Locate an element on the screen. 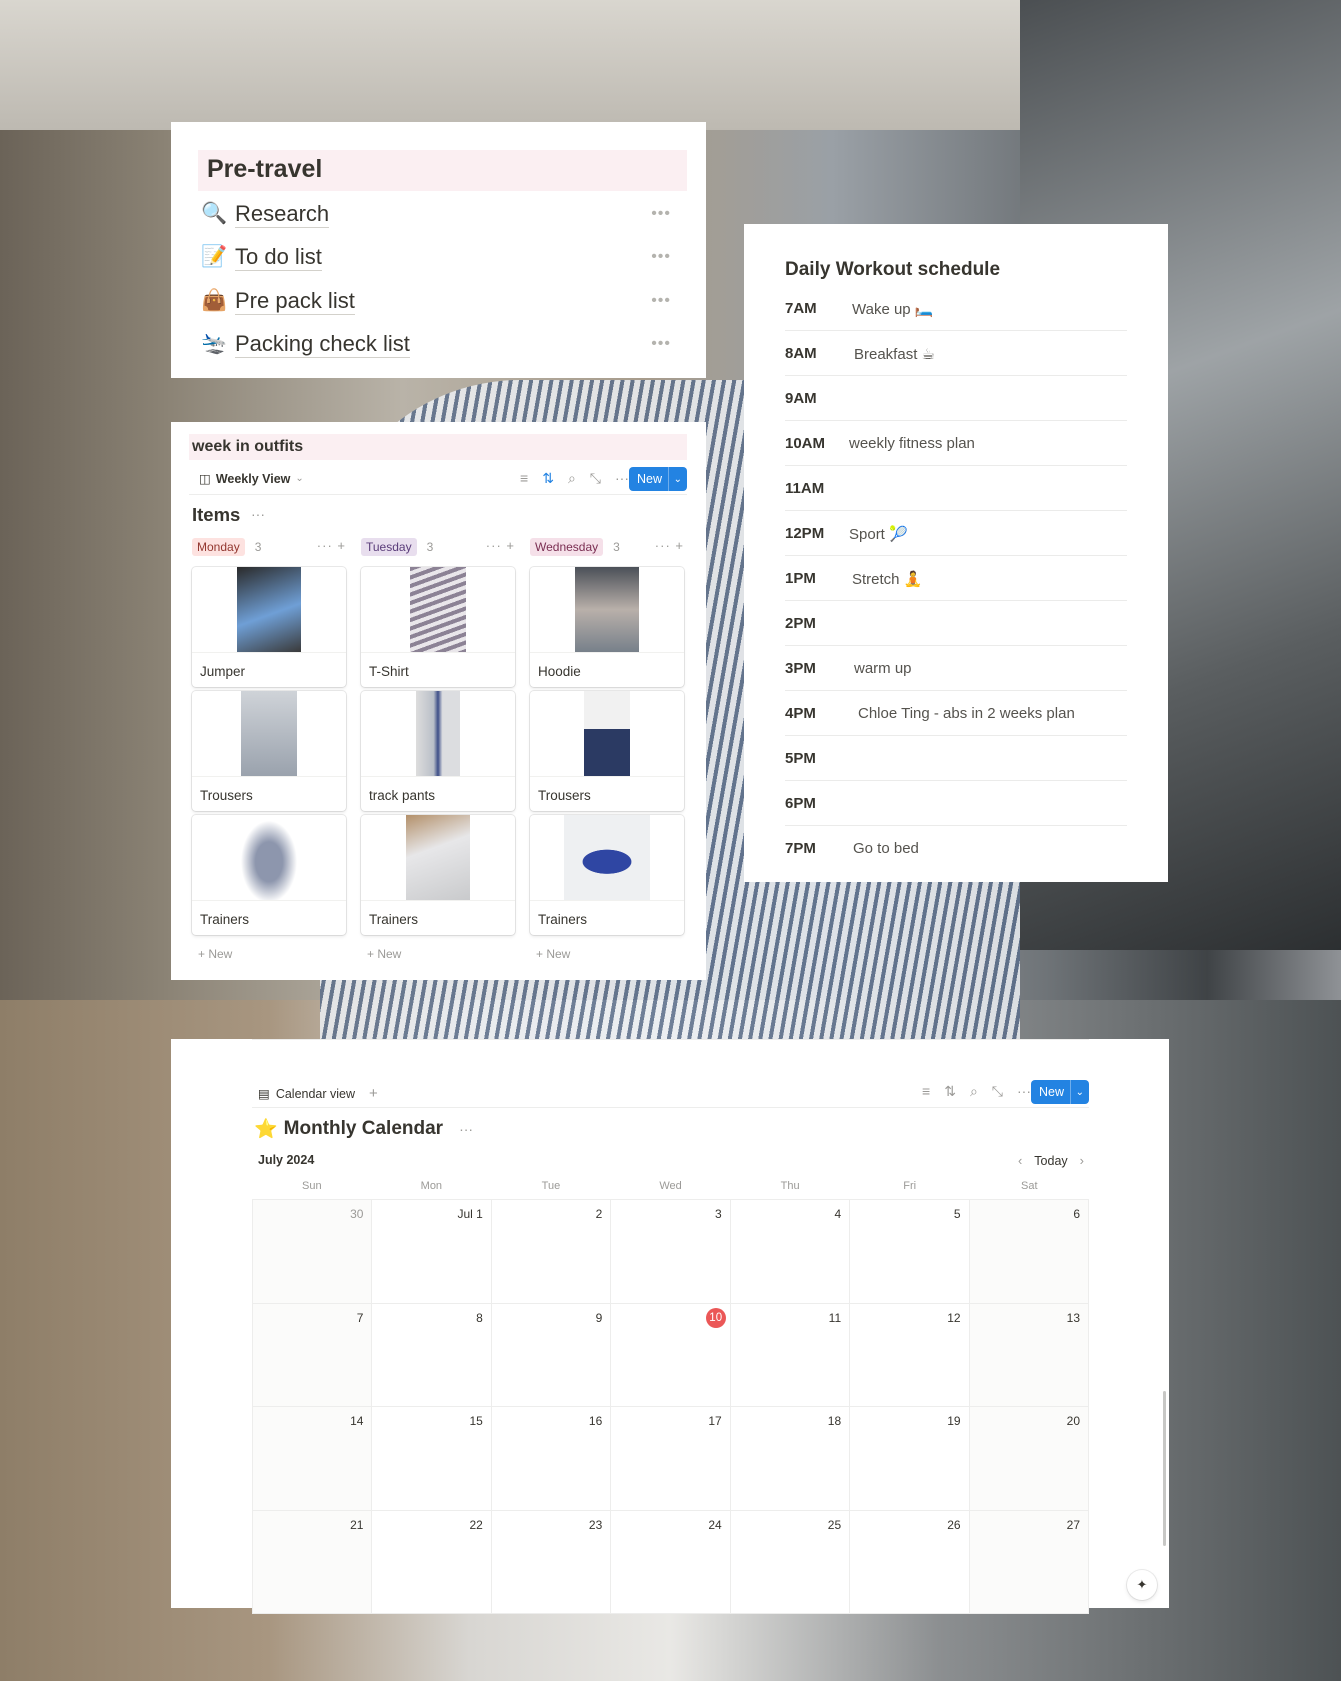 Image resolution: width=1341 pixels, height=1681 pixels. calendar-day-cell: 20 is located at coordinates (1029, 1459).